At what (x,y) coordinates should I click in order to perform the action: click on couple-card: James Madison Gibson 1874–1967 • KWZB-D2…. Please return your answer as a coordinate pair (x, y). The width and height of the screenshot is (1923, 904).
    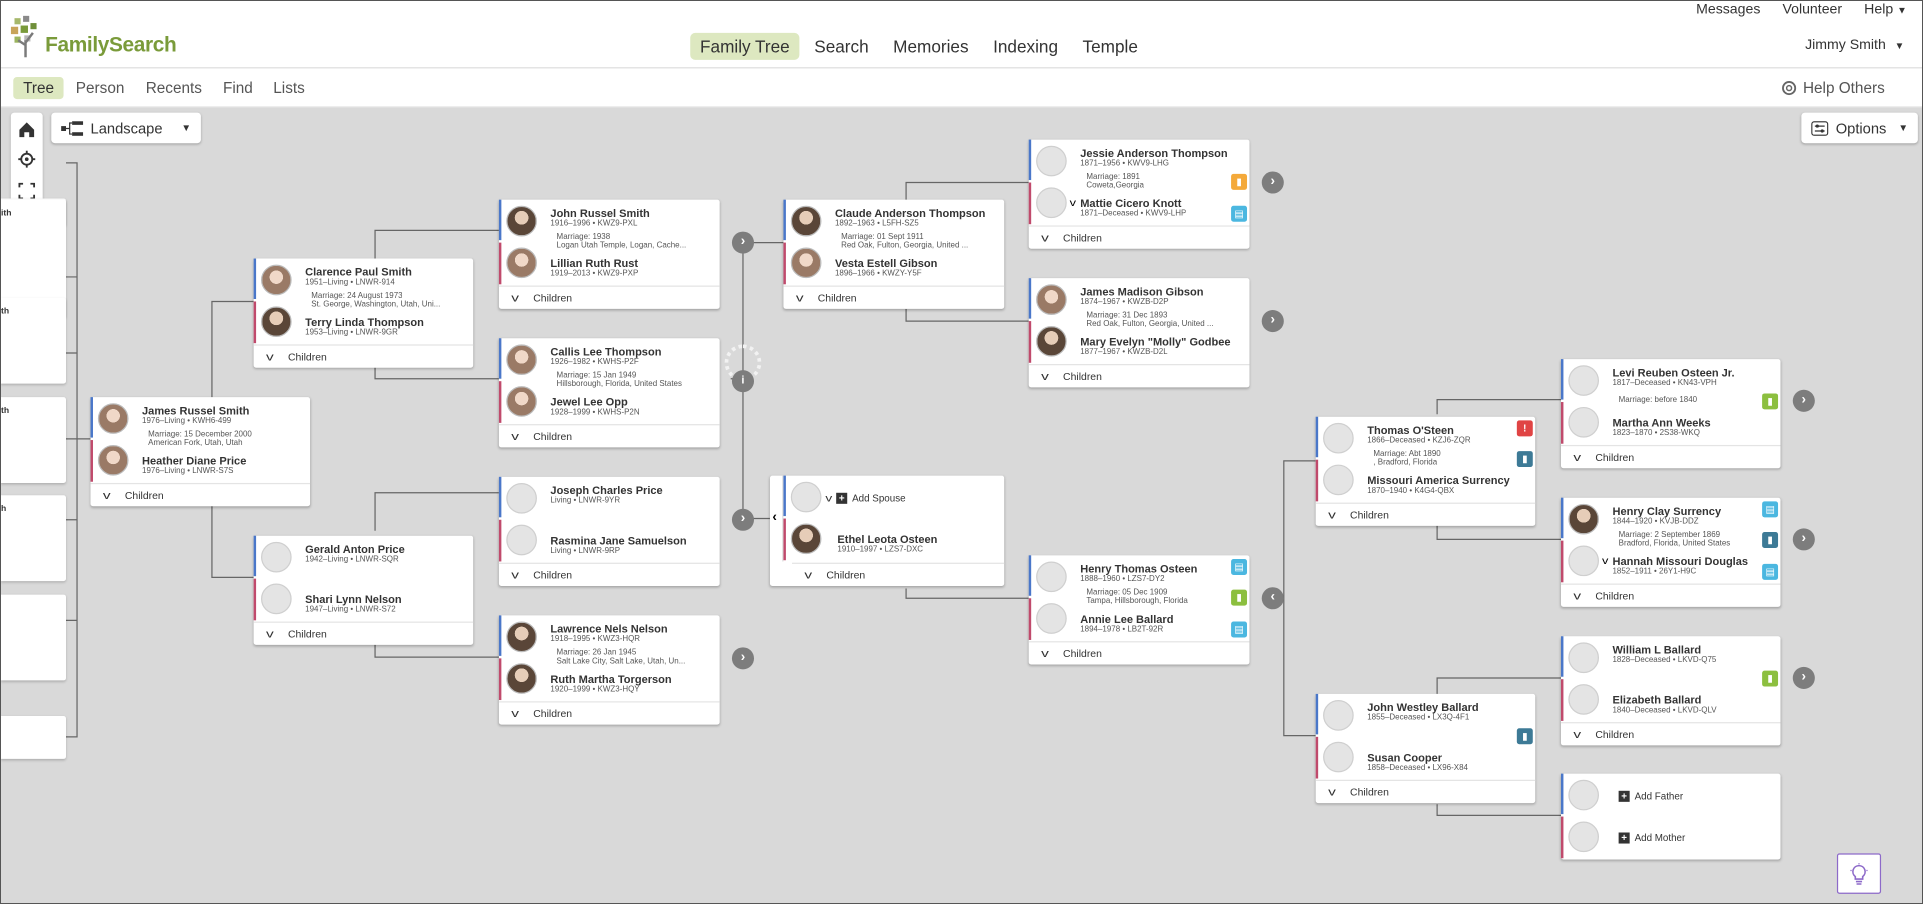
    Looking at the image, I should click on (1139, 333).